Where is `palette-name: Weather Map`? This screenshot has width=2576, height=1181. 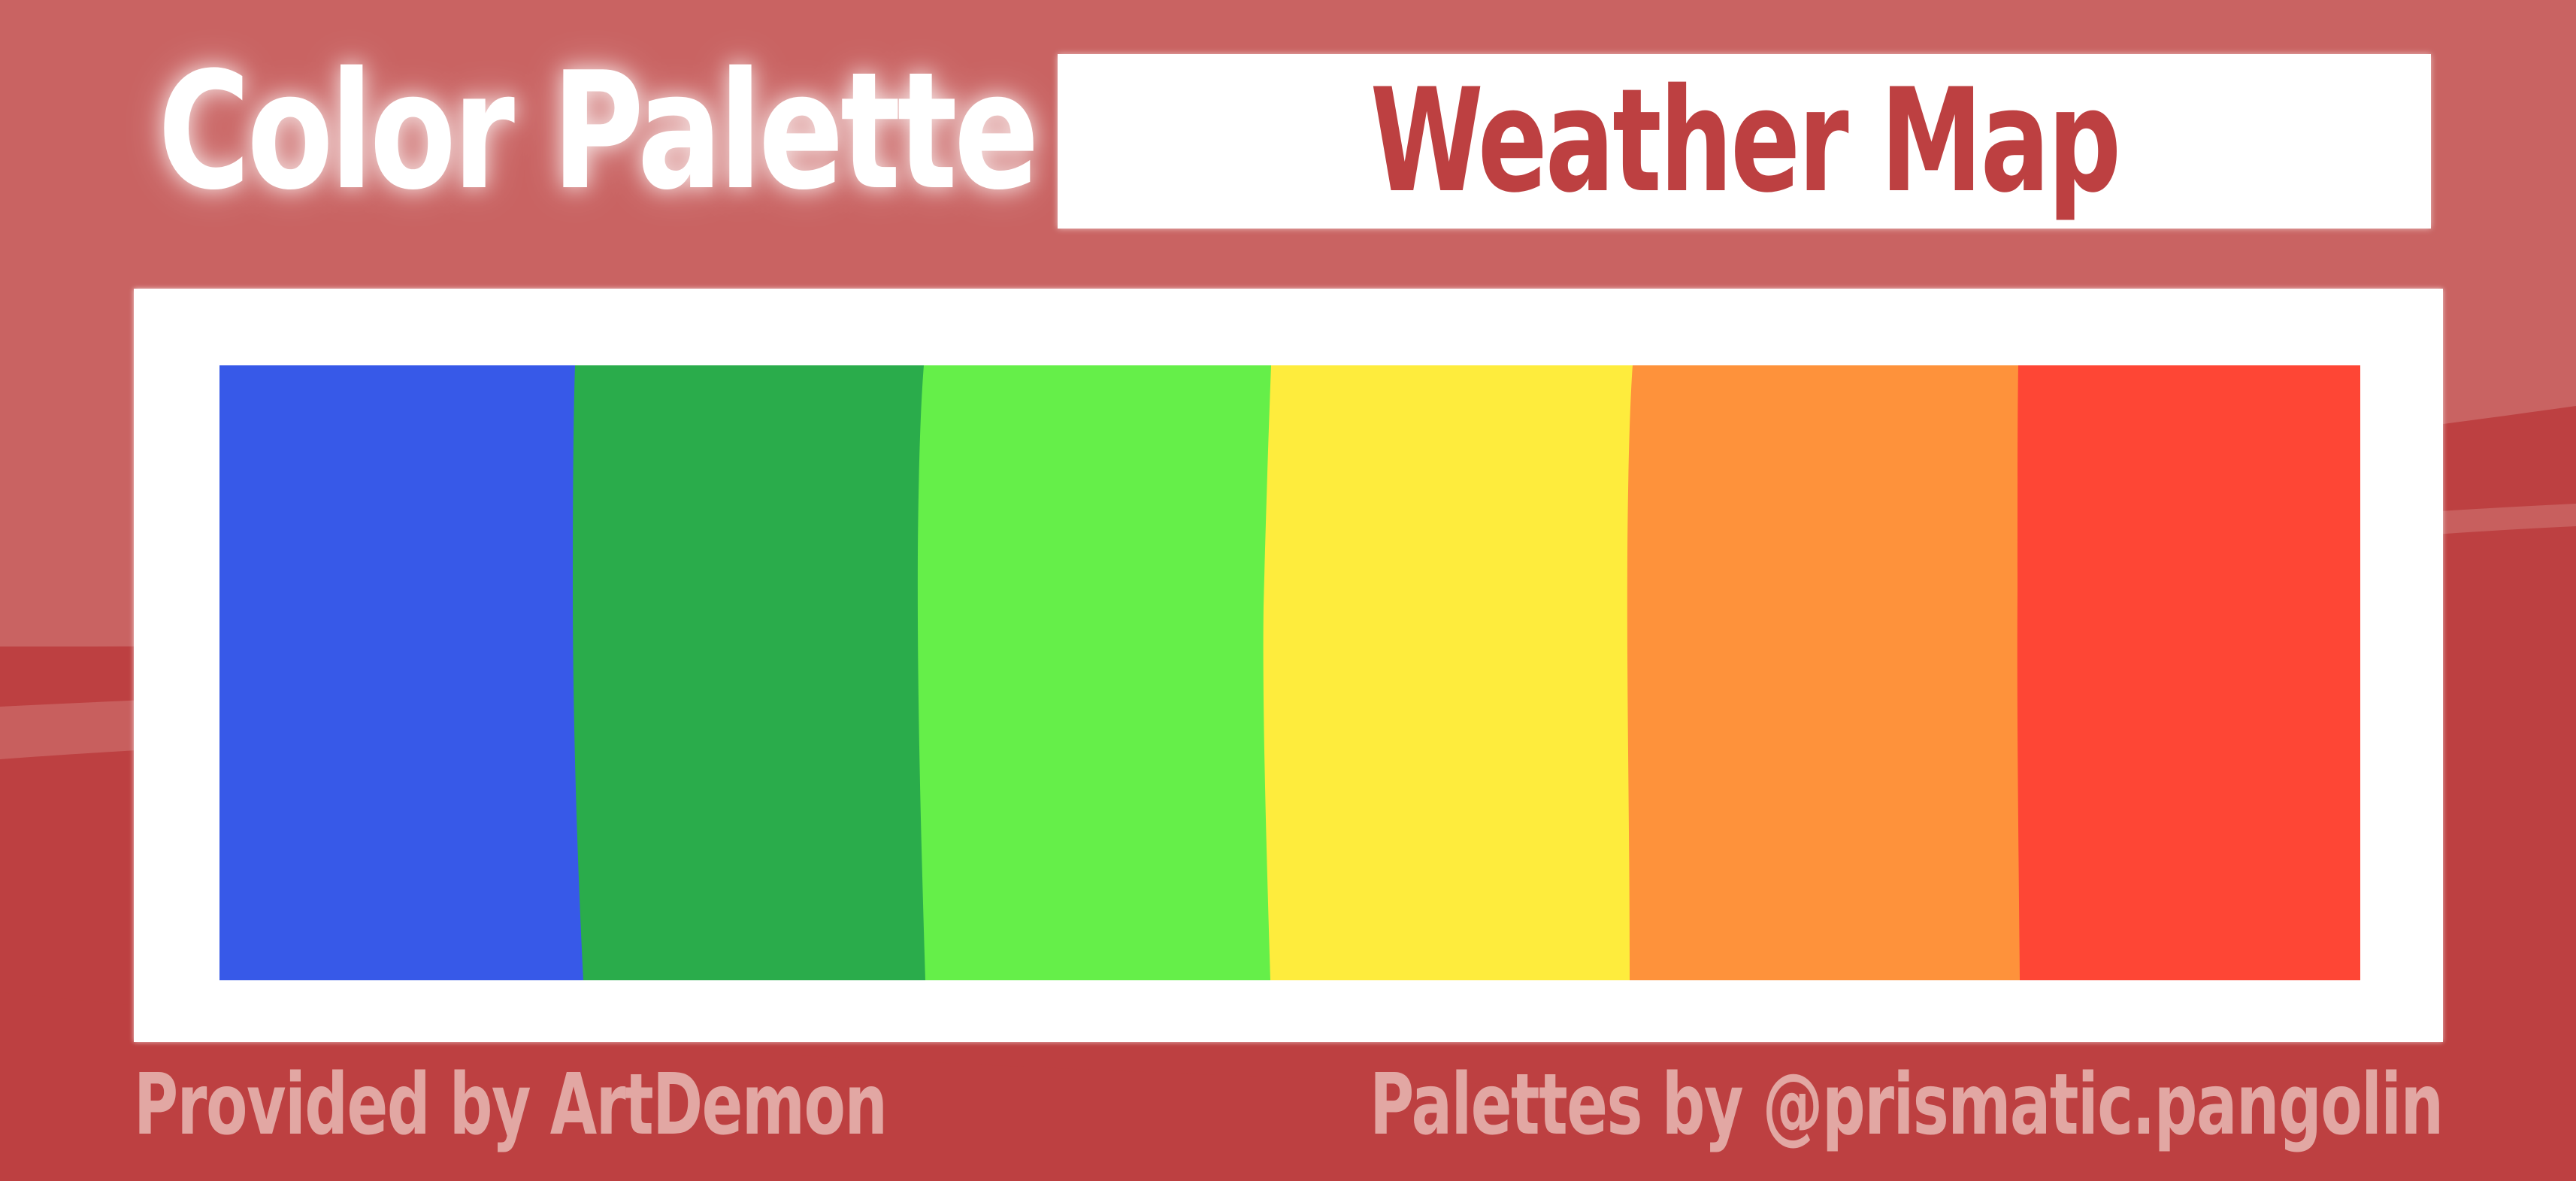
palette-name: Weather Map is located at coordinates (1745, 141).